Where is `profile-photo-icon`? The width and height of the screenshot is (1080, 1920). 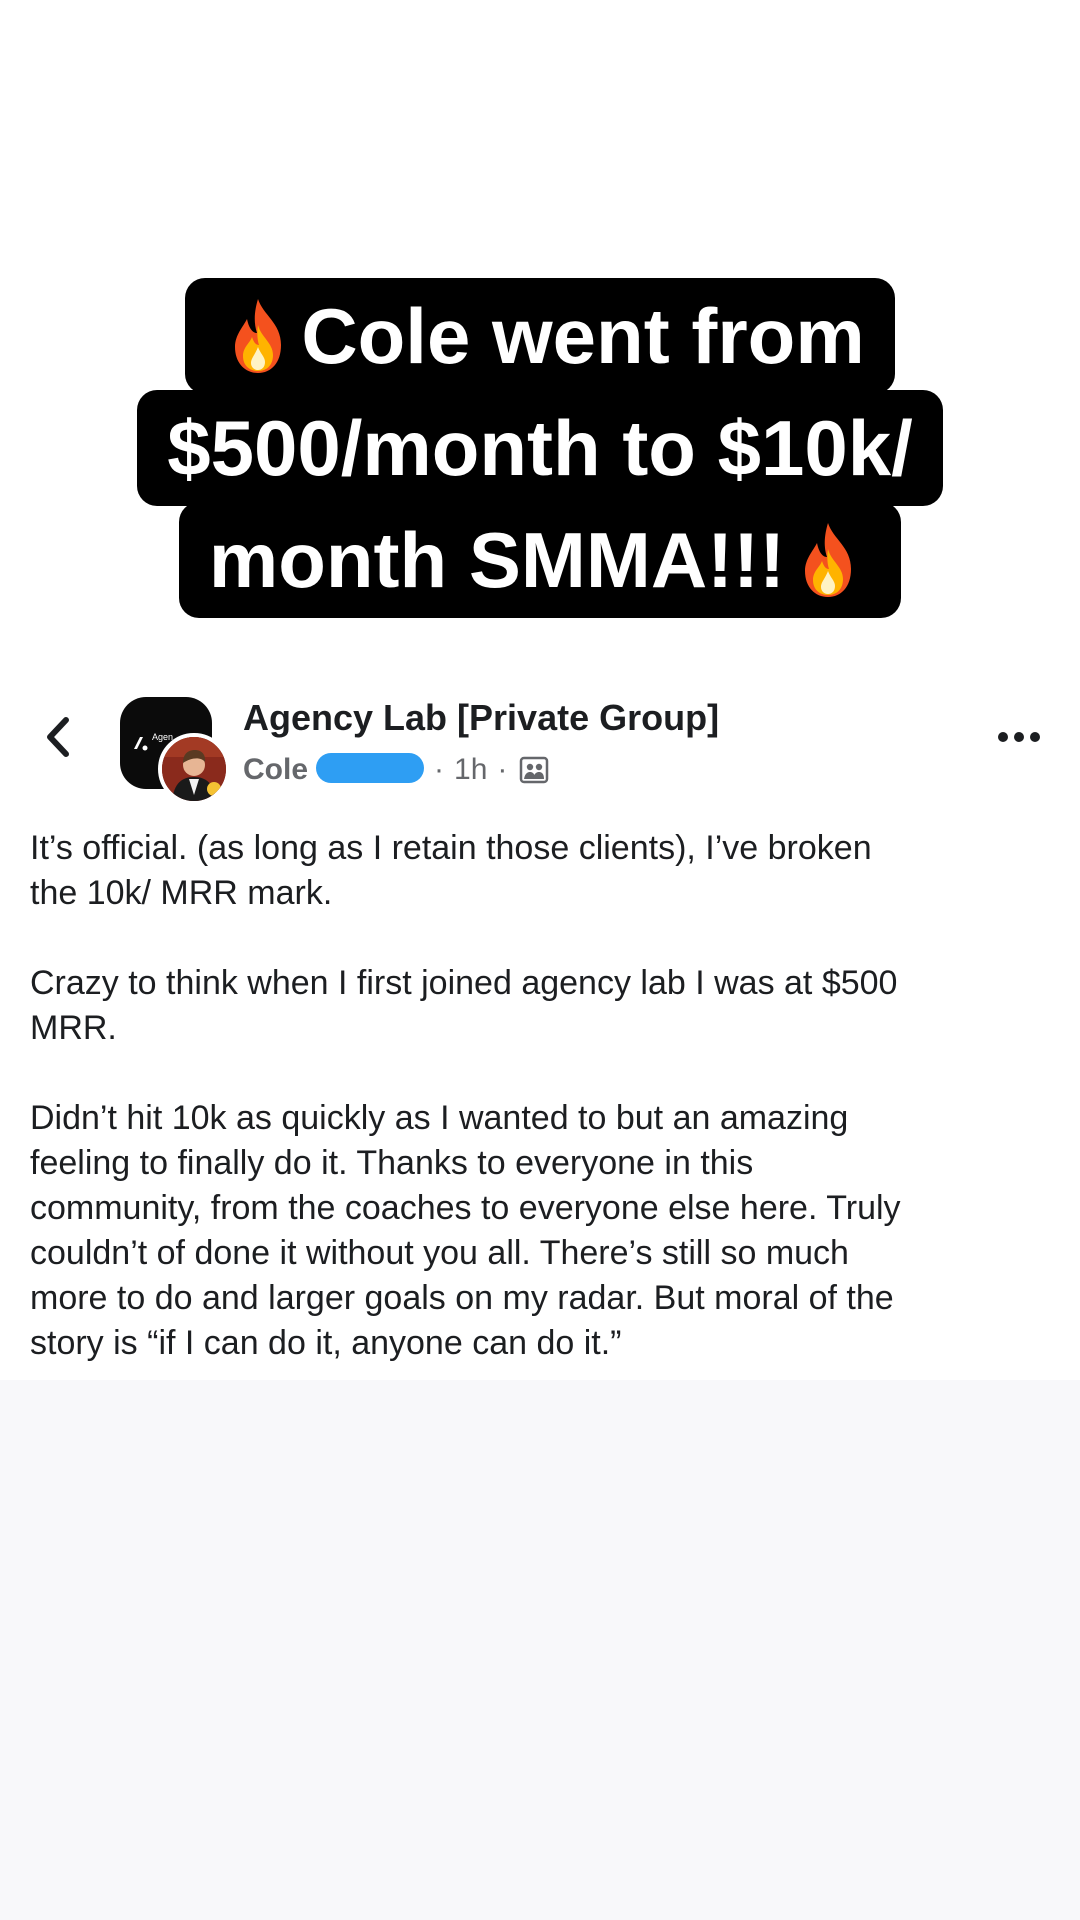 profile-photo-icon is located at coordinates (194, 769).